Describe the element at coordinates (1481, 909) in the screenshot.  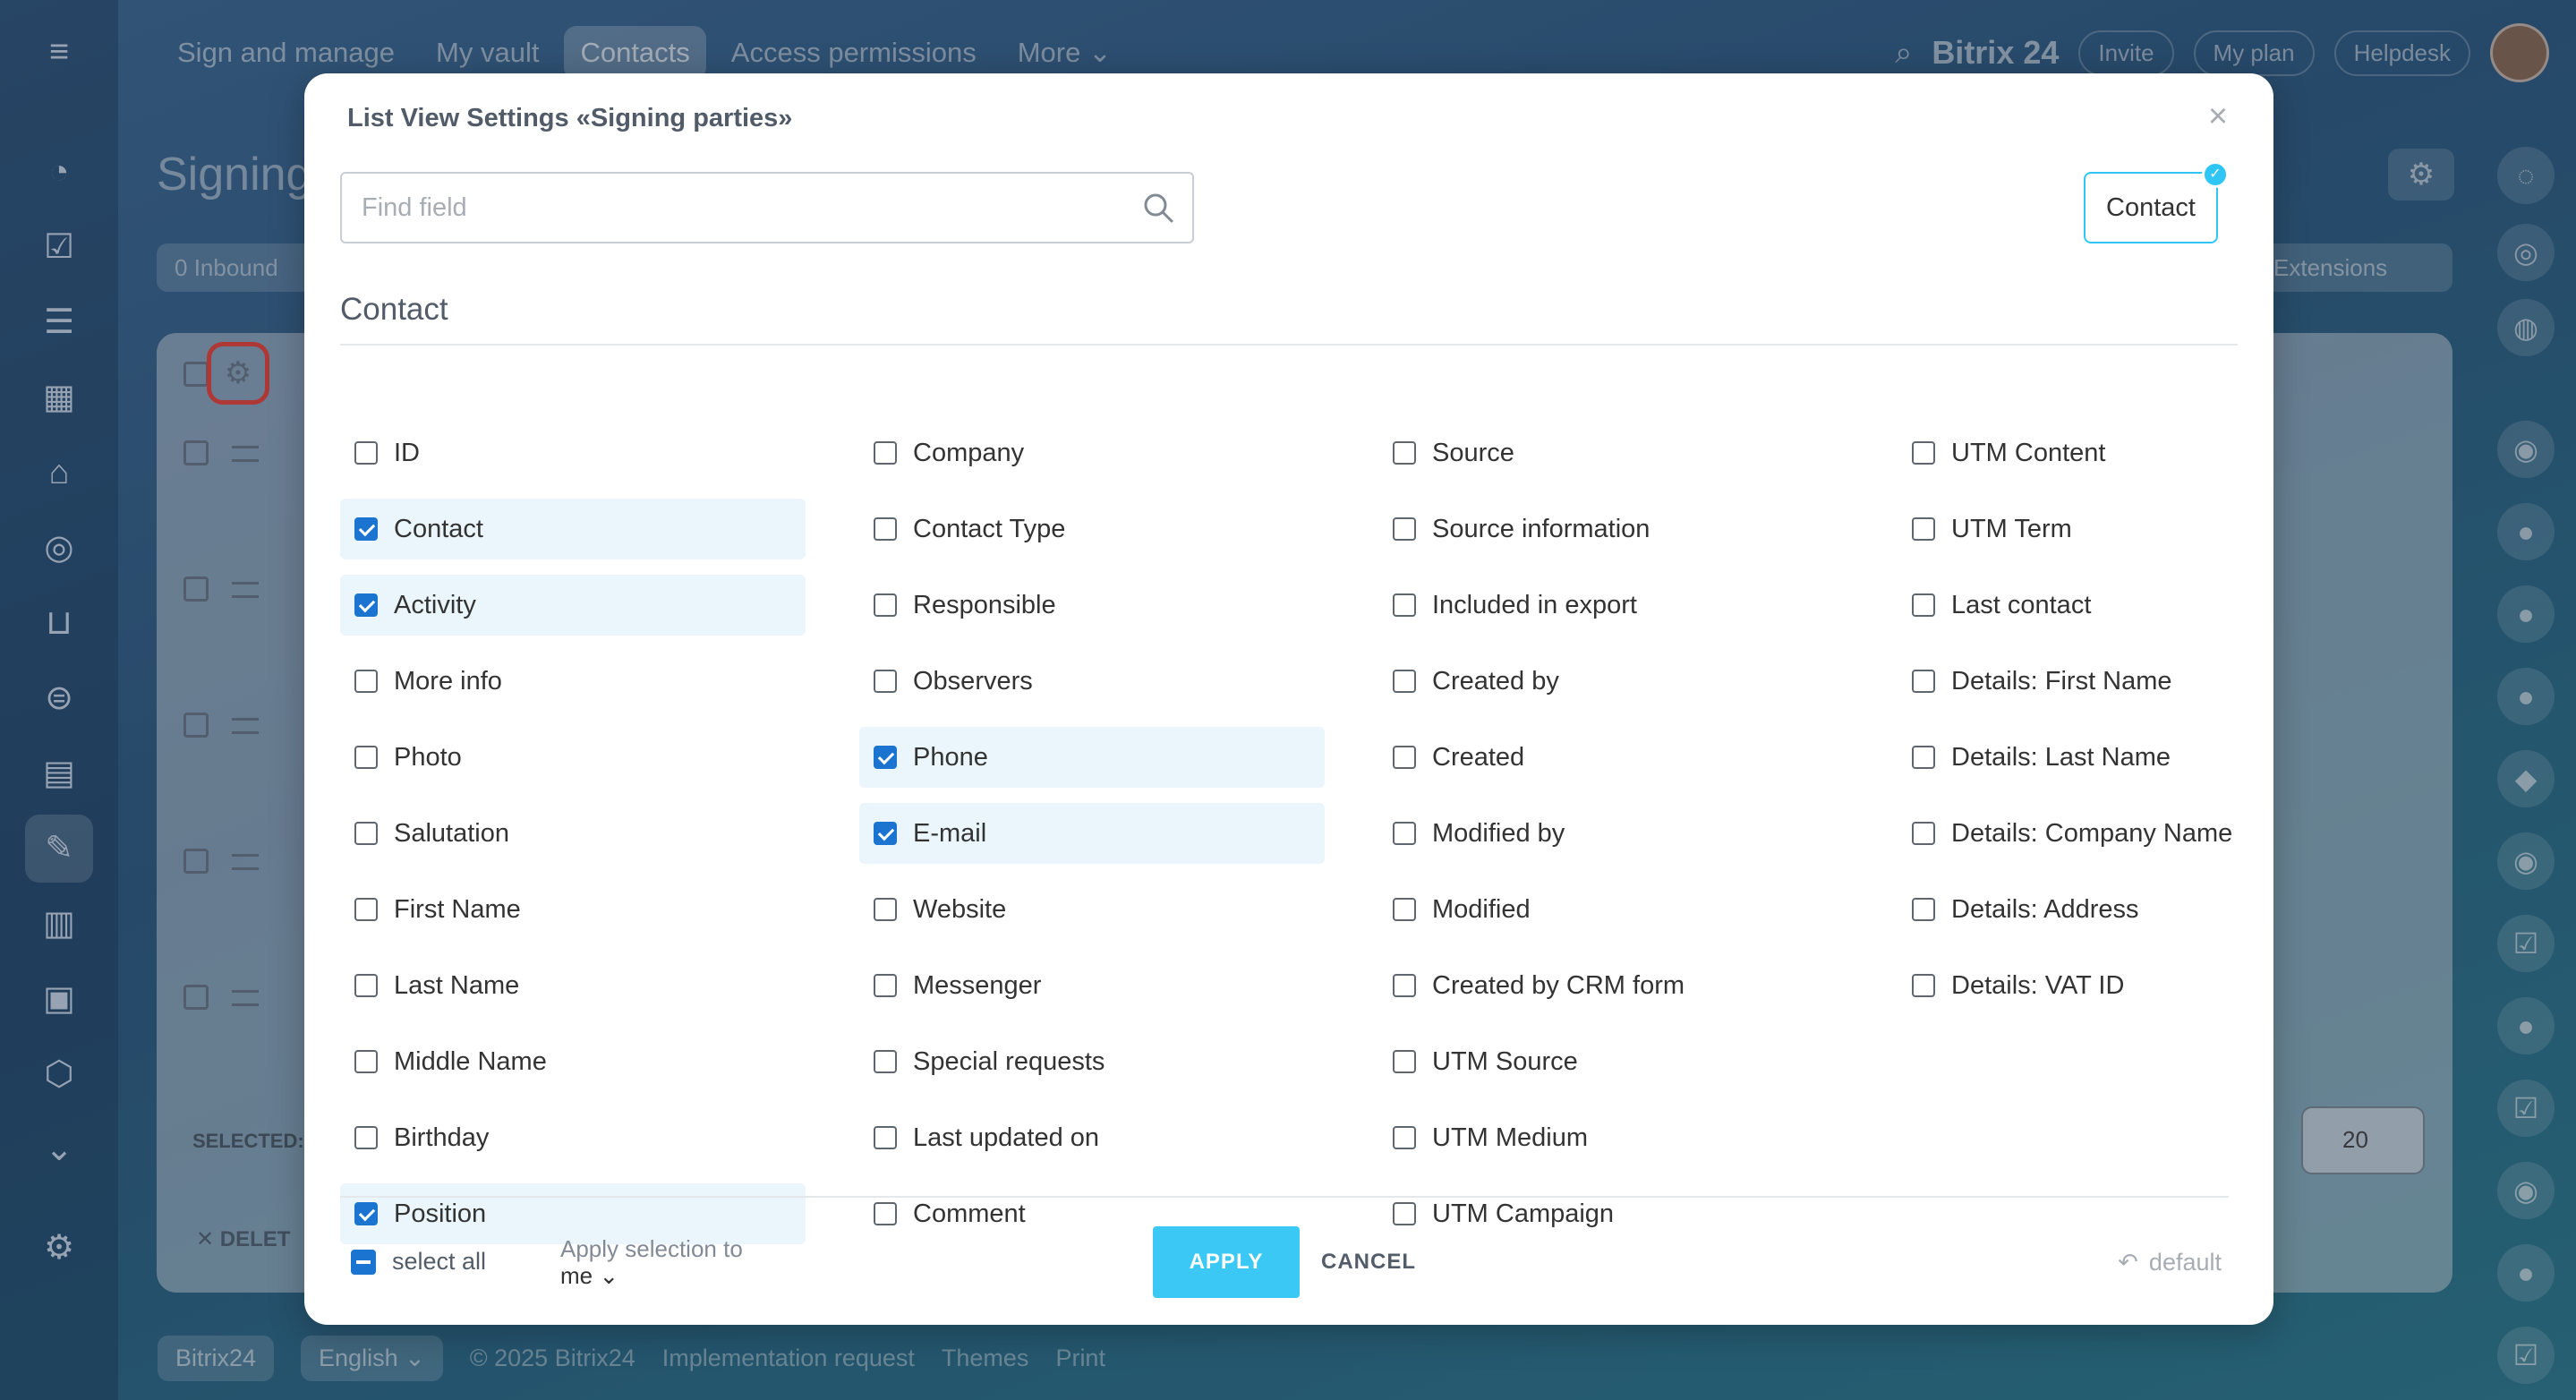
I see `field-label: Modified` at that location.